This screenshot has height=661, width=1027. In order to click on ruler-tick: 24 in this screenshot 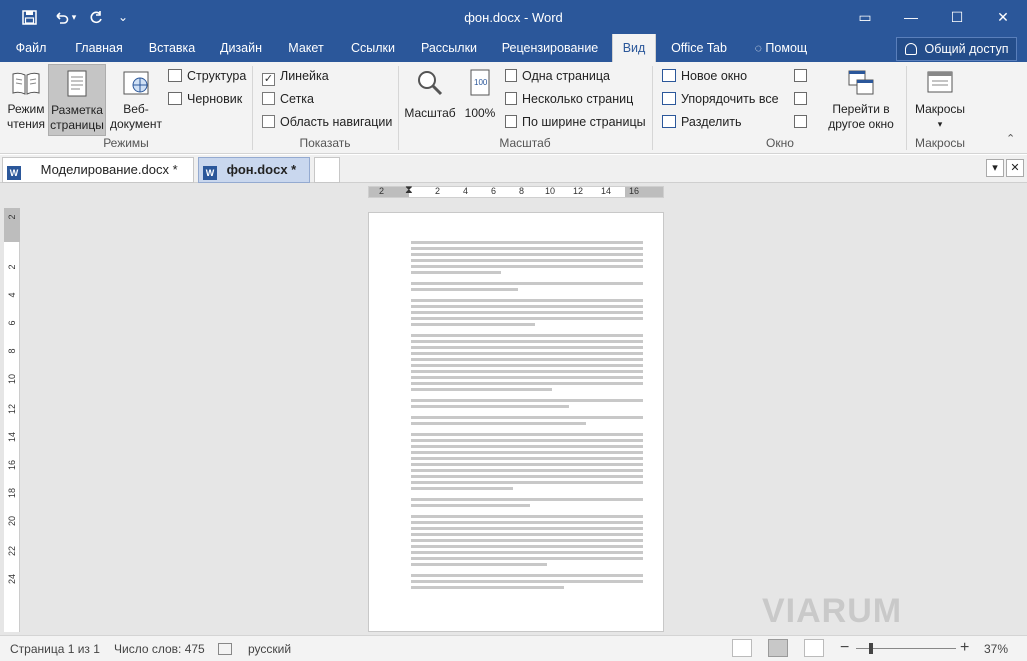, I will do `click(12, 579)`.